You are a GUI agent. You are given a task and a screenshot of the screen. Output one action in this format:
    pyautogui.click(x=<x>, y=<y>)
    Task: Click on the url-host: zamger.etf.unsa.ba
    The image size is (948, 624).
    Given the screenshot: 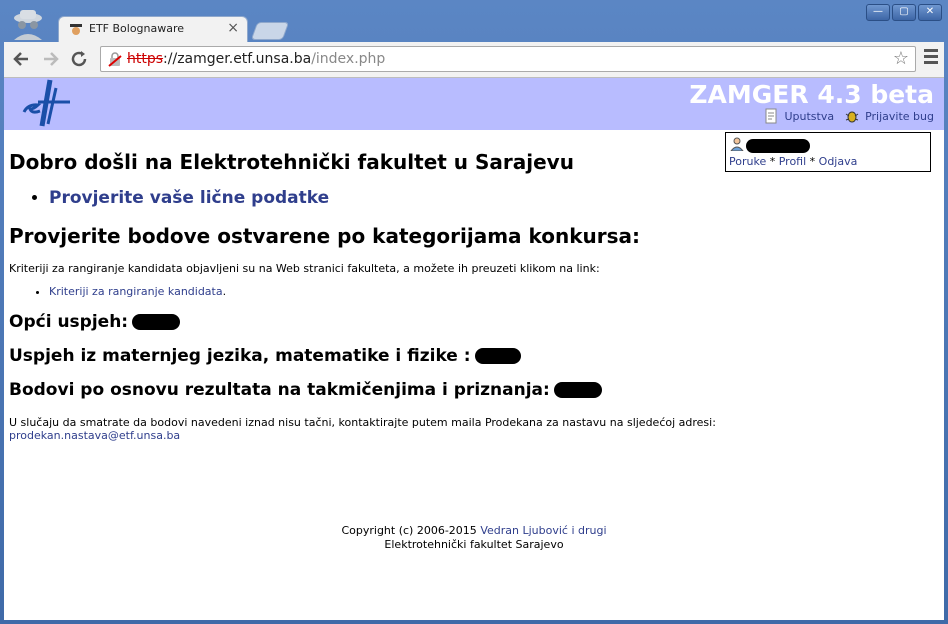 What is the action you would take?
    pyautogui.click(x=244, y=59)
    